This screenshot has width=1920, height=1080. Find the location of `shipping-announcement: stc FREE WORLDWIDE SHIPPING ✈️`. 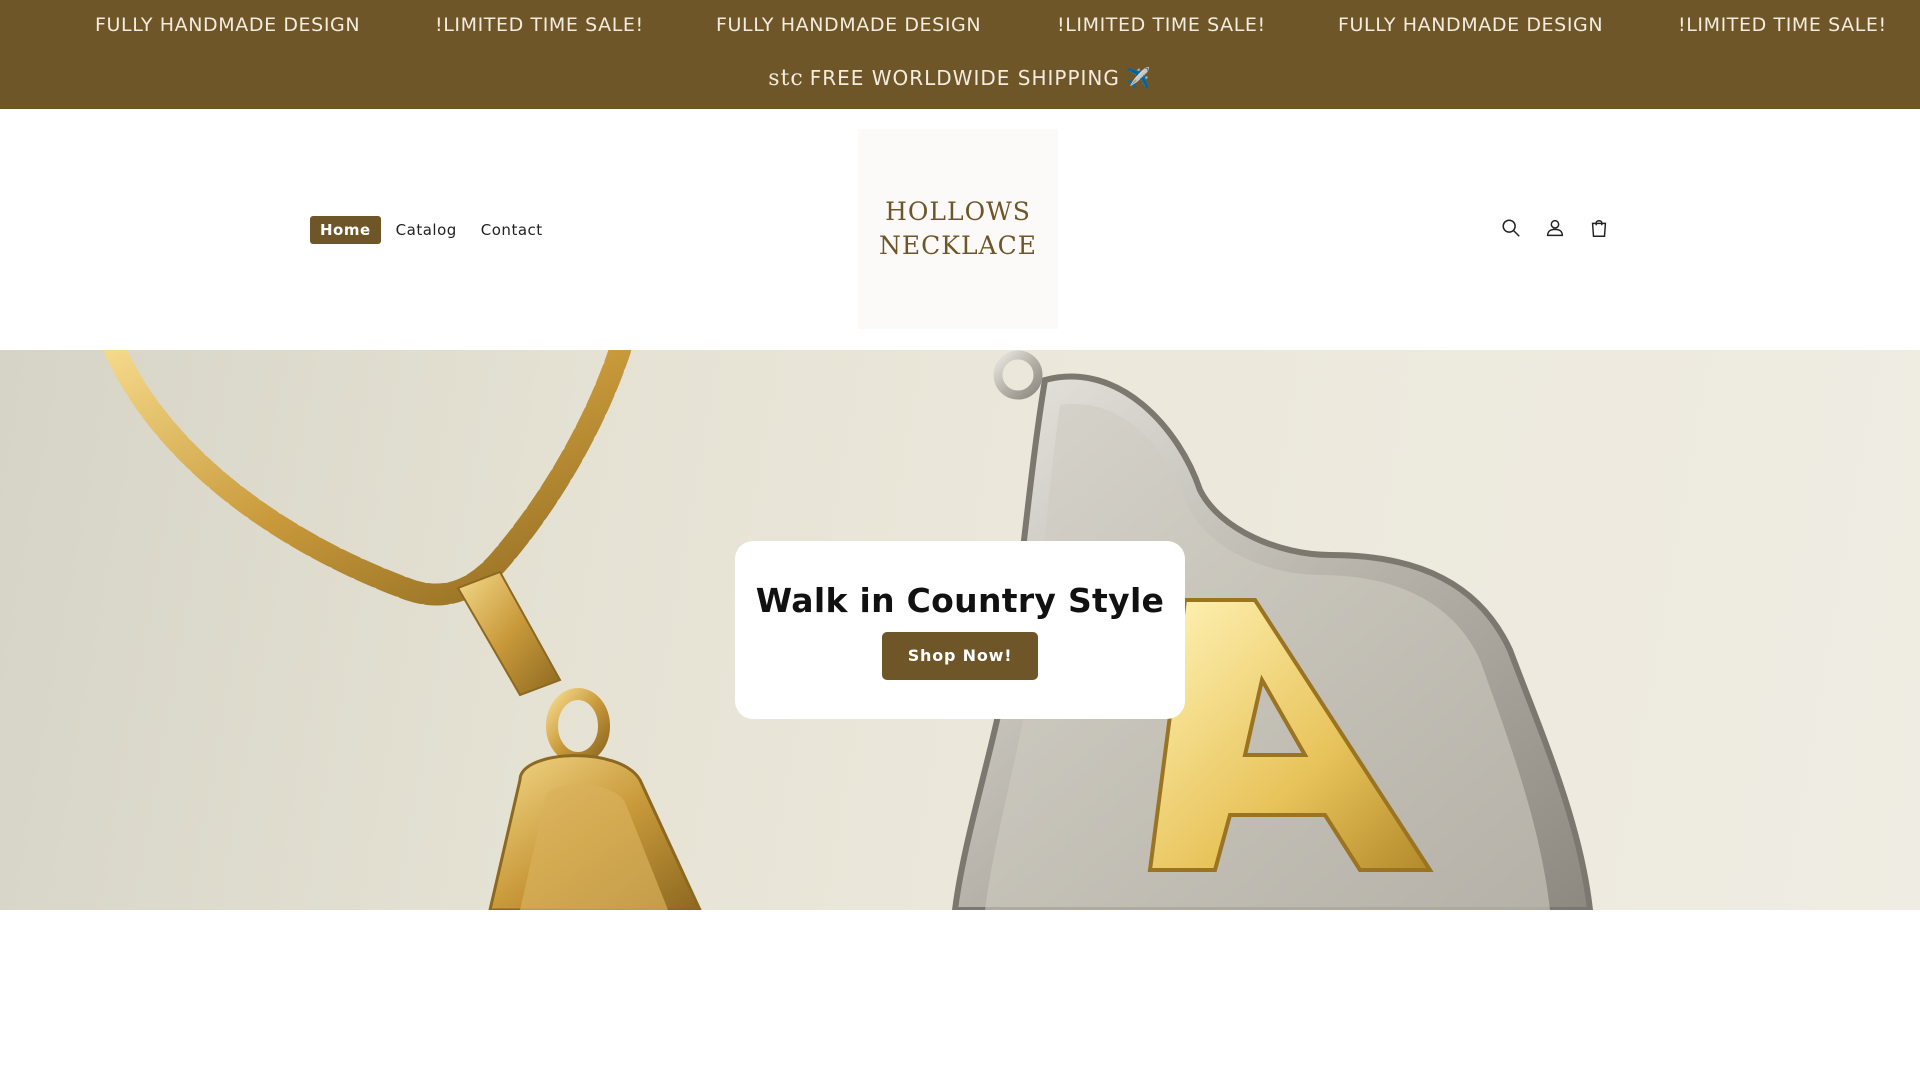

shipping-announcement: stc FREE WORLDWIDE SHIPPING ✈️ is located at coordinates (960, 78).